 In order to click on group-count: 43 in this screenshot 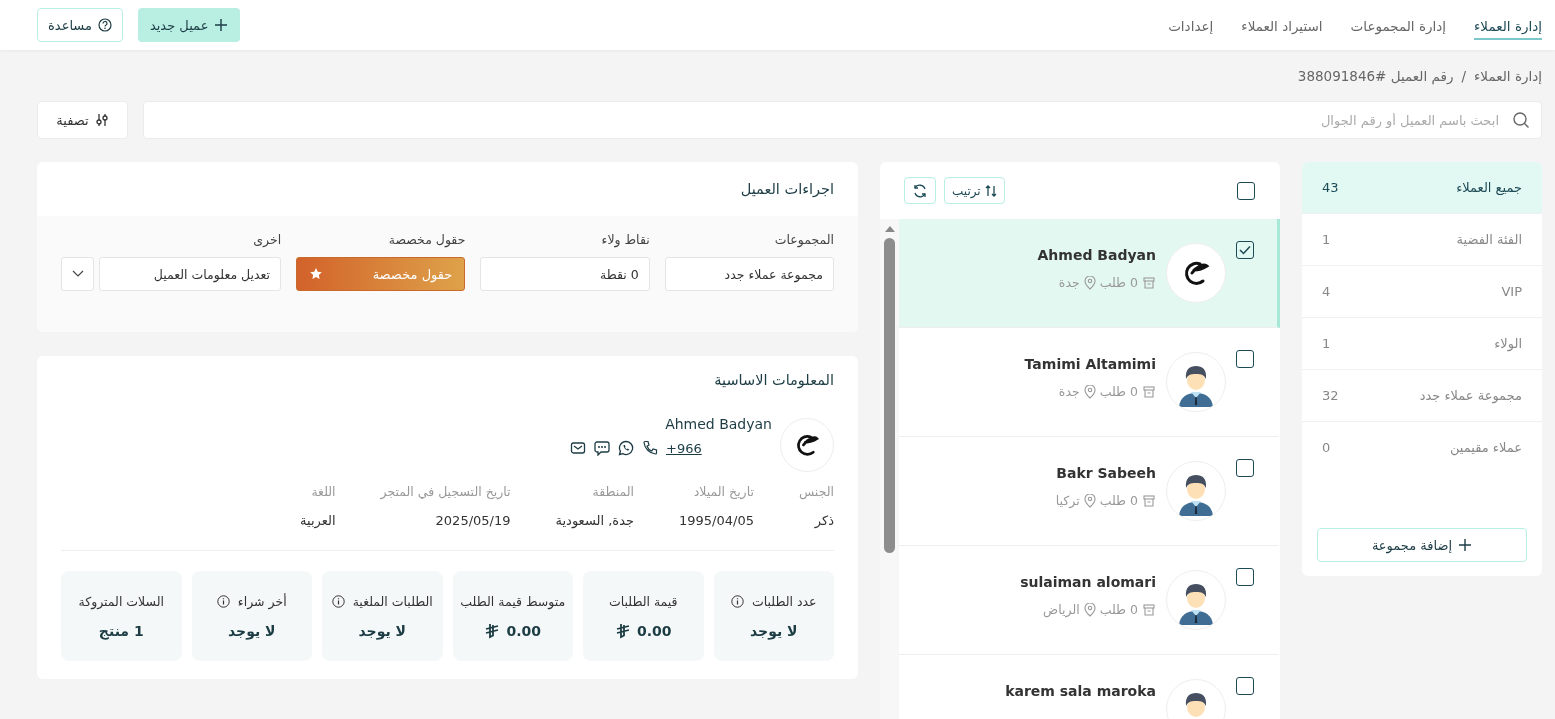, I will do `click(1330, 187)`.